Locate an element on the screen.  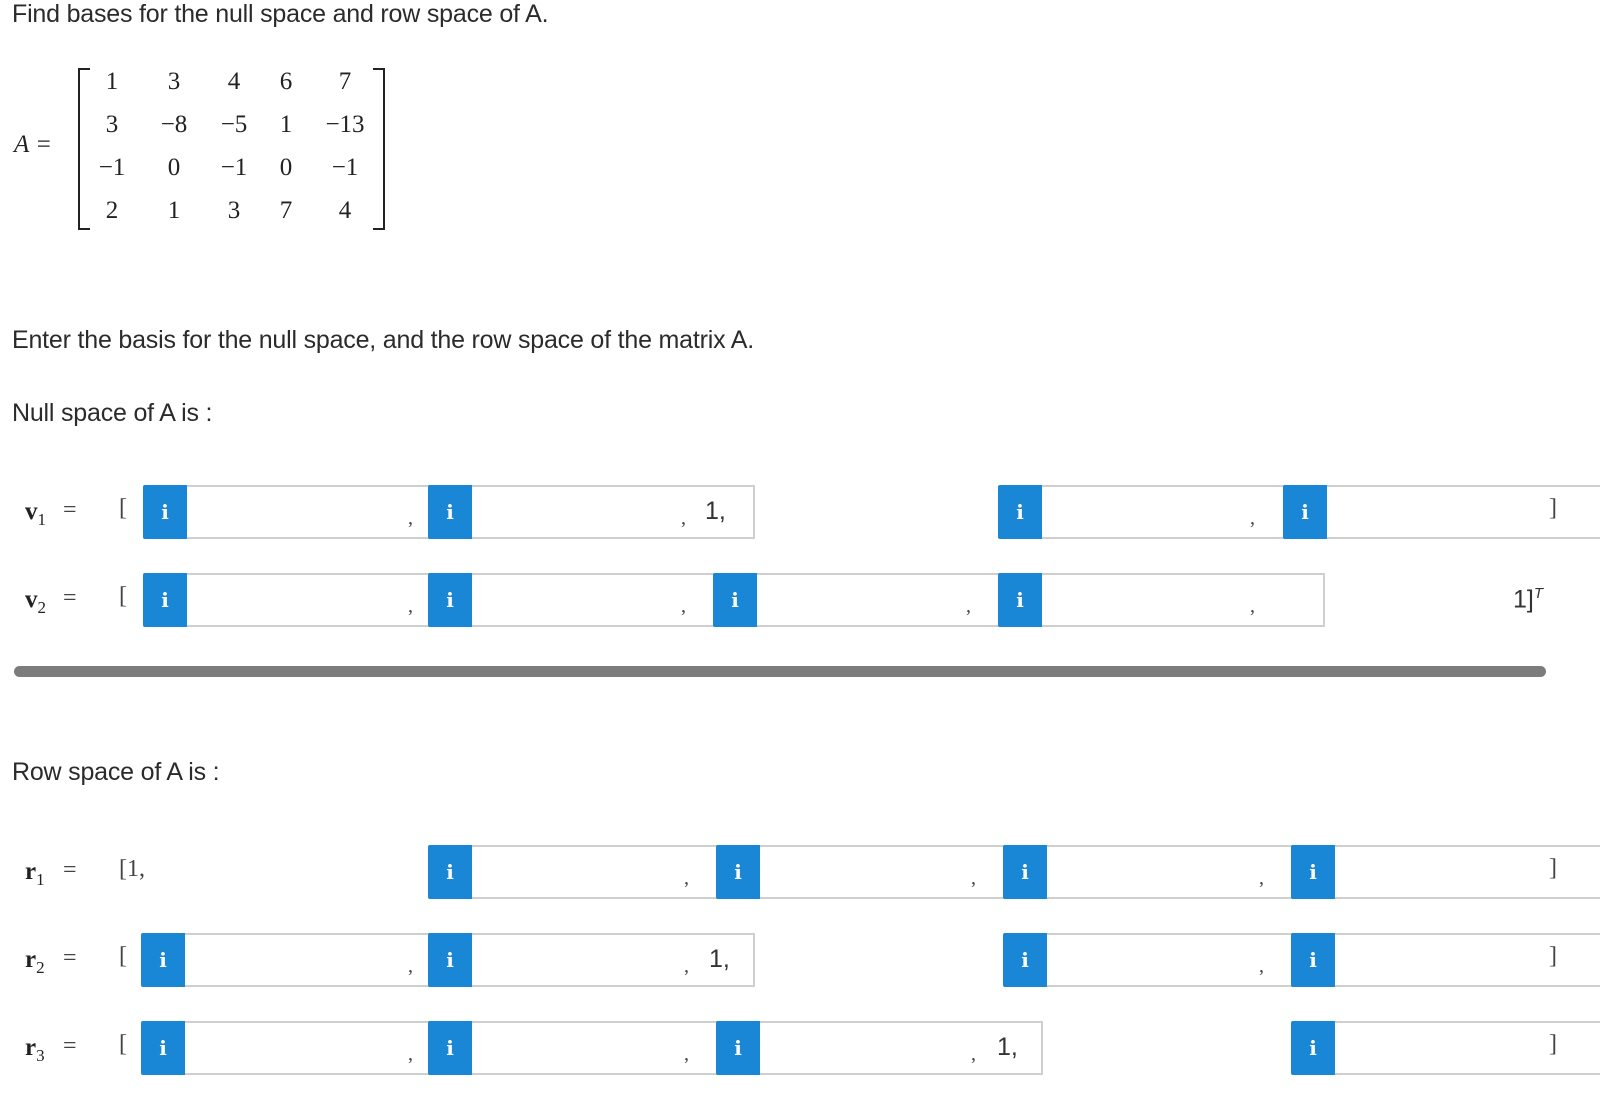
matrix-cell: −8 is located at coordinates (174, 124).